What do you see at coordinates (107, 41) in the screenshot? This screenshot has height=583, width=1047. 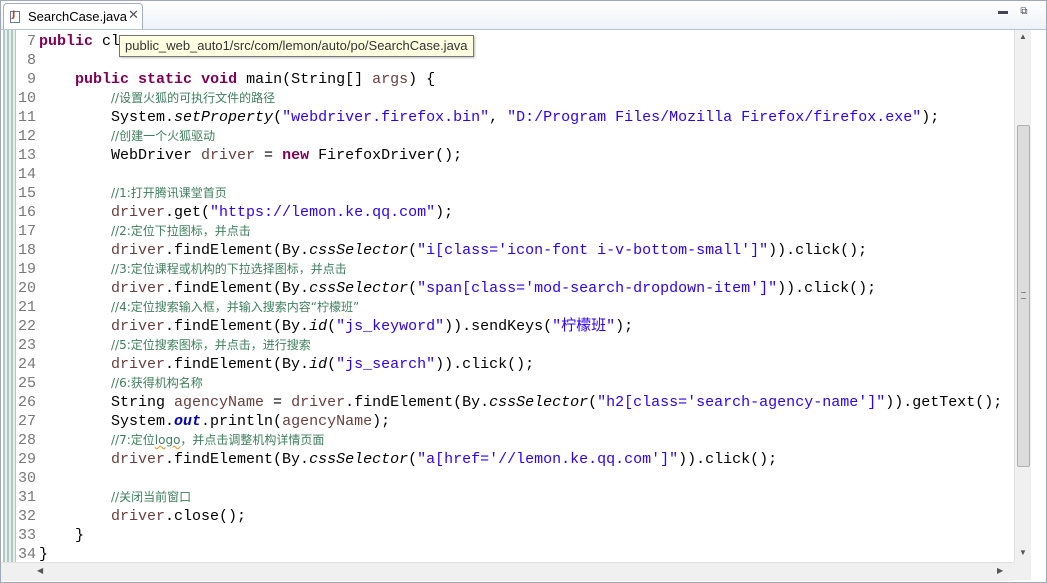 I see `code-token: cl` at bounding box center [107, 41].